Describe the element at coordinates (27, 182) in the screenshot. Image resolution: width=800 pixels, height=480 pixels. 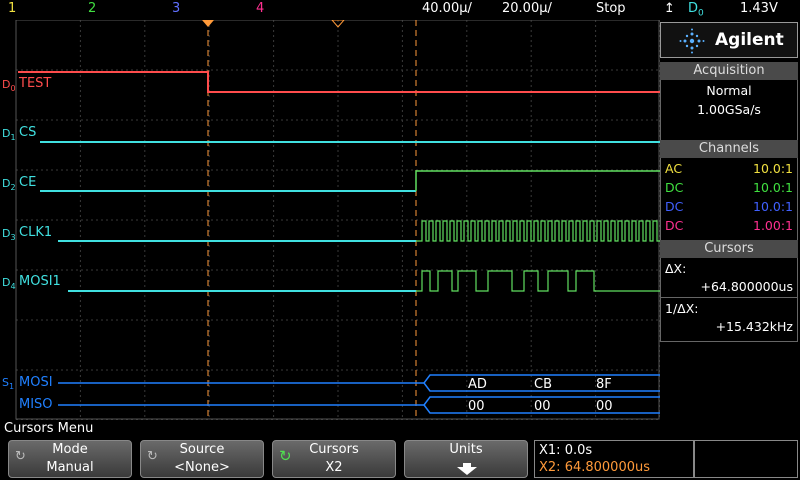
I see `d2-name: CE` at that location.